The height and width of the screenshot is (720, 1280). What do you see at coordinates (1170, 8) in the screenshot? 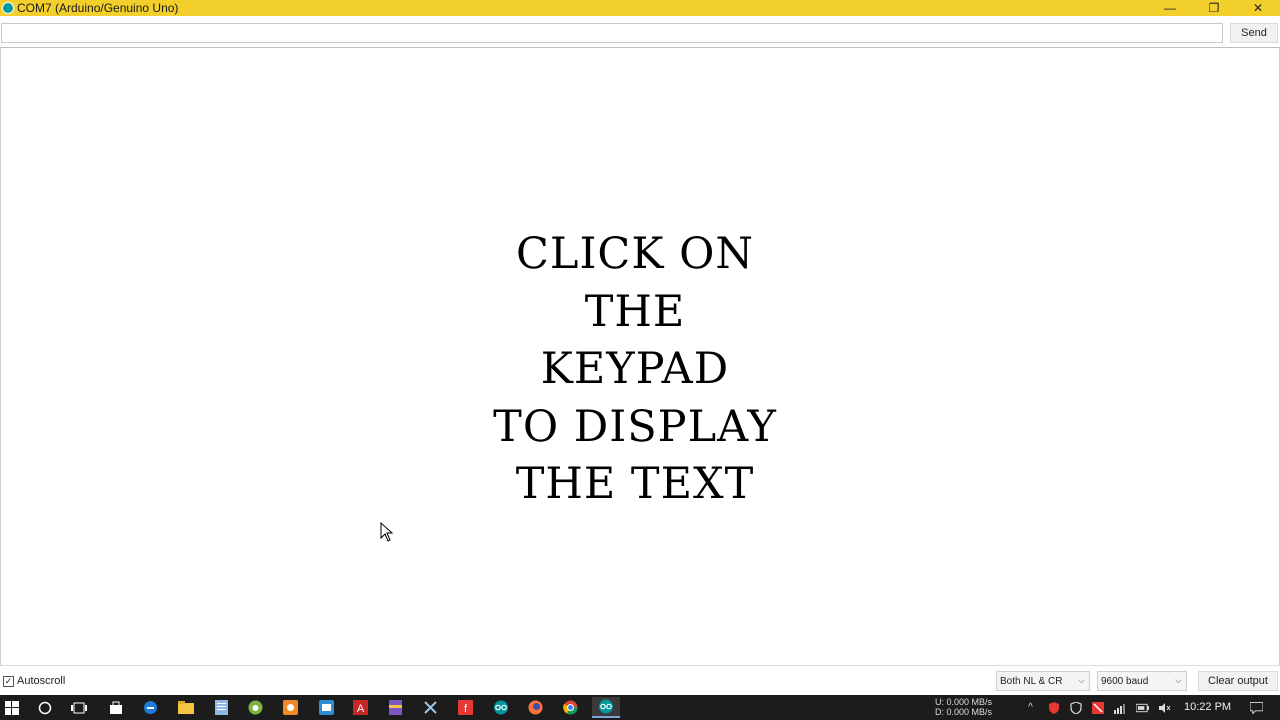
I see `minimize-button: —` at bounding box center [1170, 8].